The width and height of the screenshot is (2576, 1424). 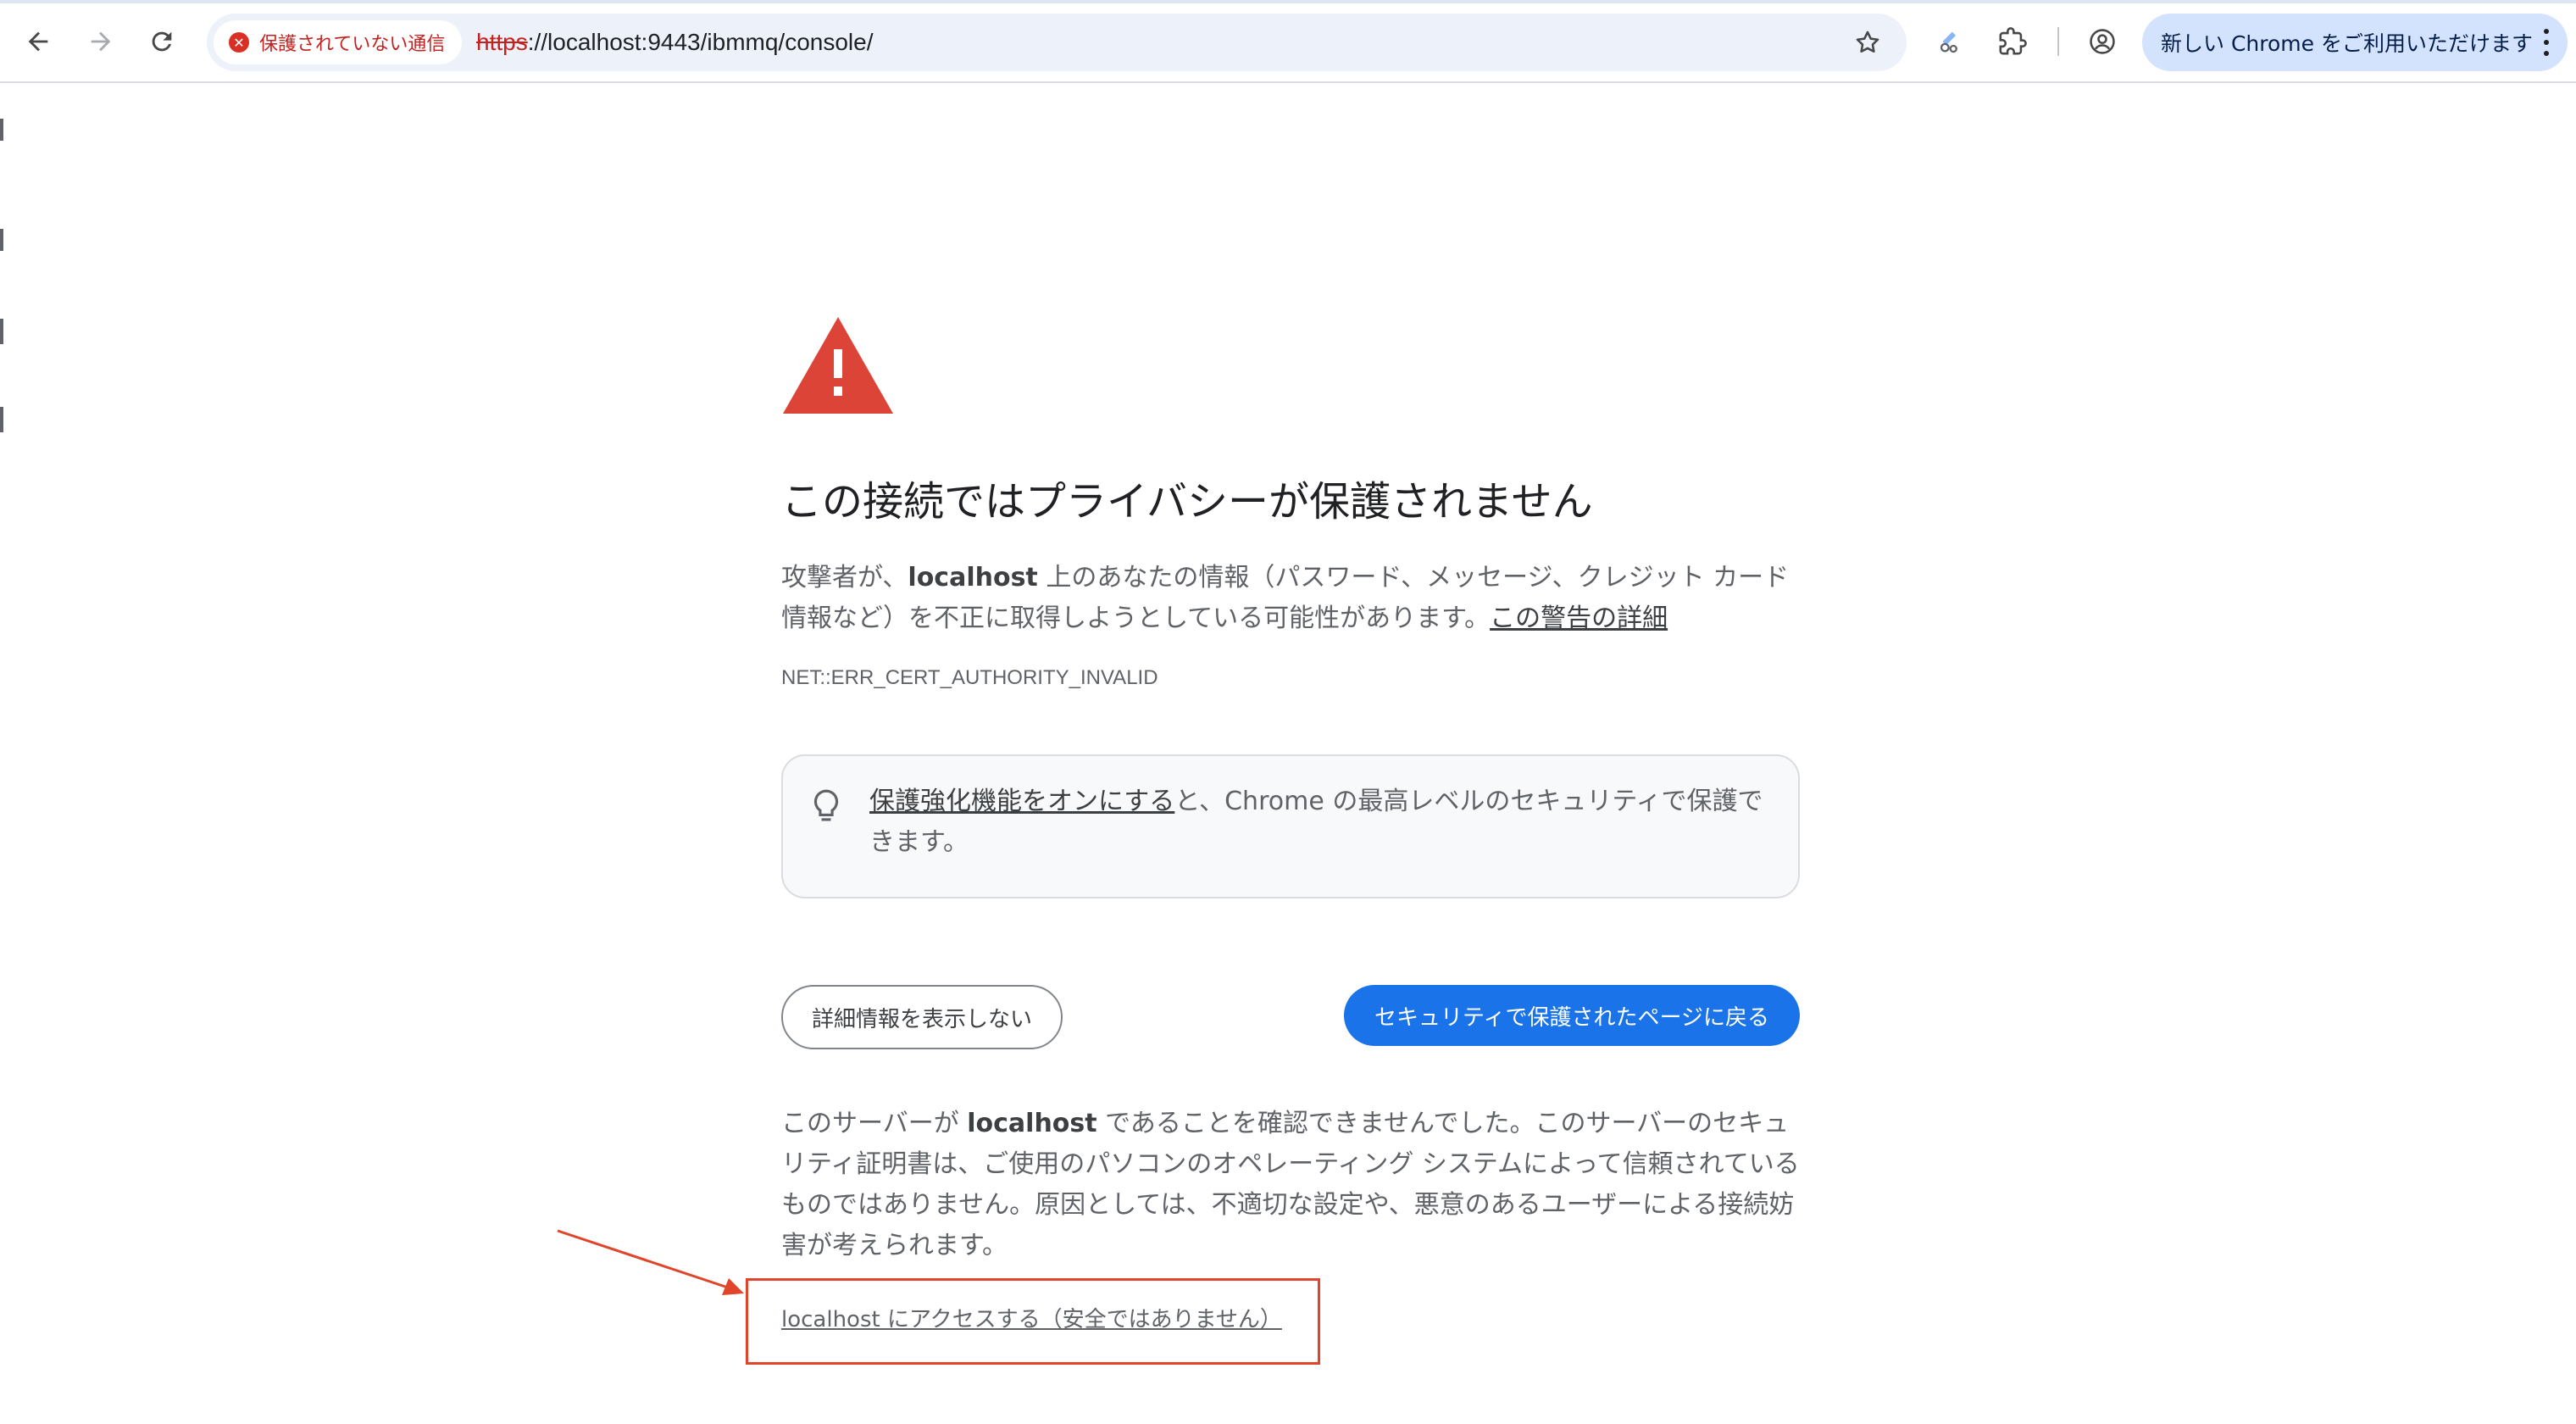 What do you see at coordinates (1033, 1321) in the screenshot?
I see `annotation-highlight-box` at bounding box center [1033, 1321].